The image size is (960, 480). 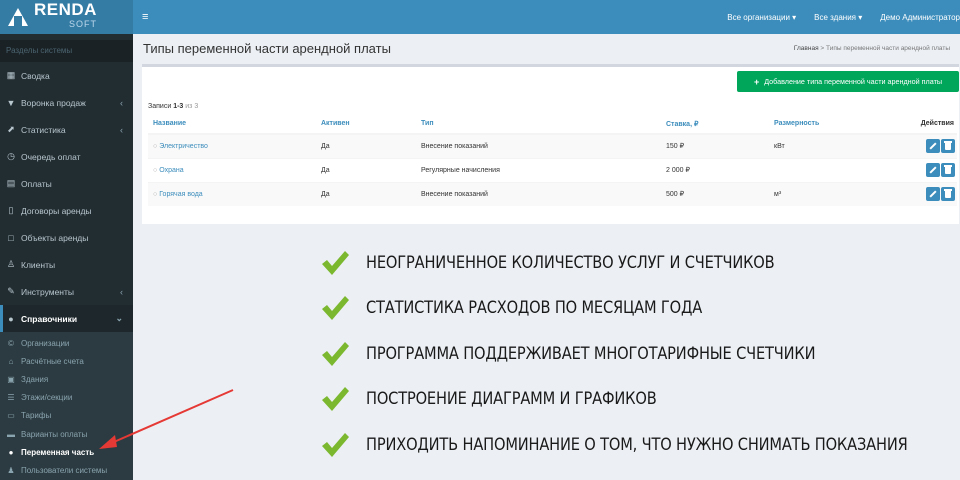 What do you see at coordinates (511, 399) in the screenshot?
I see `feature-text: ПОСТРОЕНИЕ ДИАГРАММ И ГРАФИКОВ` at bounding box center [511, 399].